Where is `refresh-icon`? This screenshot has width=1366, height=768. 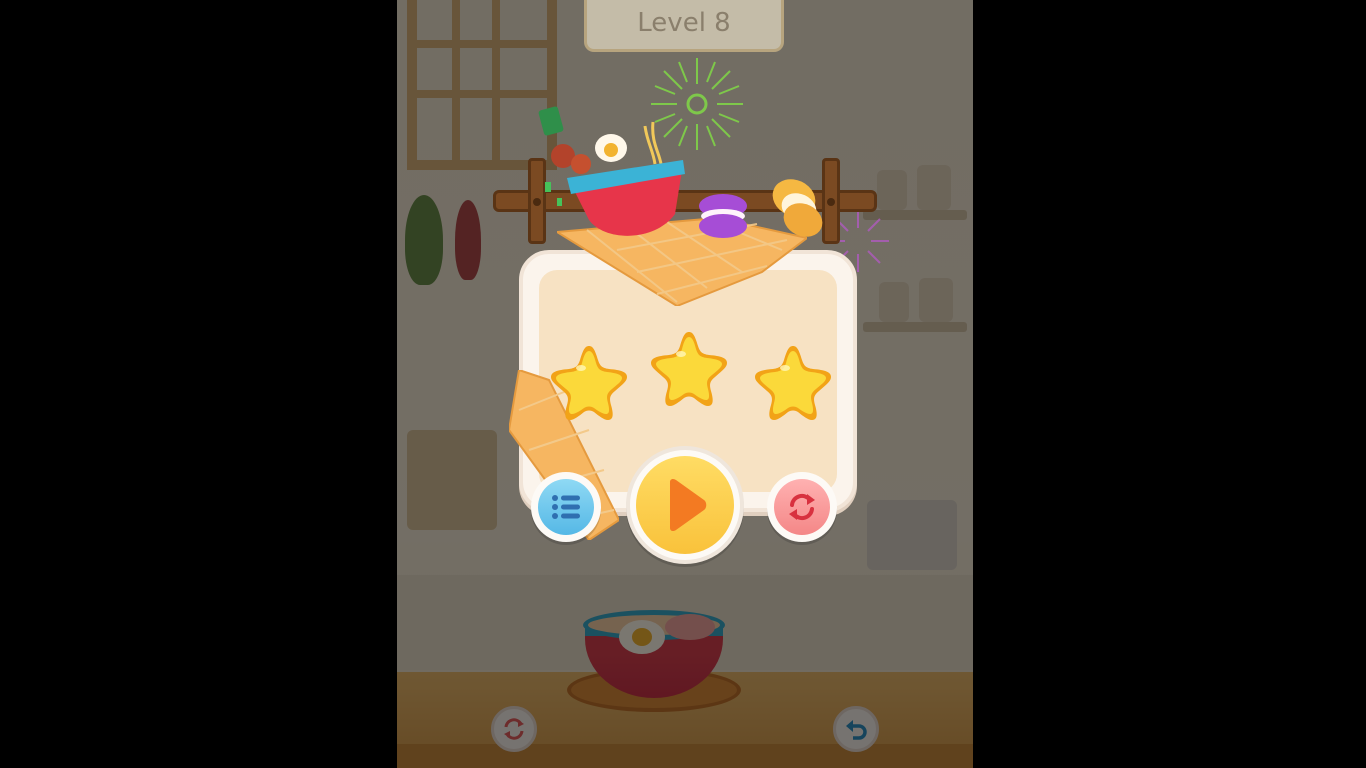 refresh-icon is located at coordinates (802, 507).